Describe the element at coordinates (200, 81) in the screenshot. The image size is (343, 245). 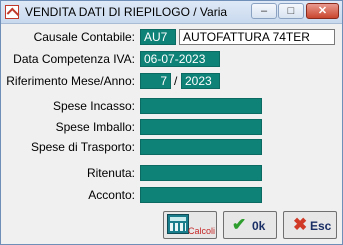
I see `riferimento-anno-field: 2023` at that location.